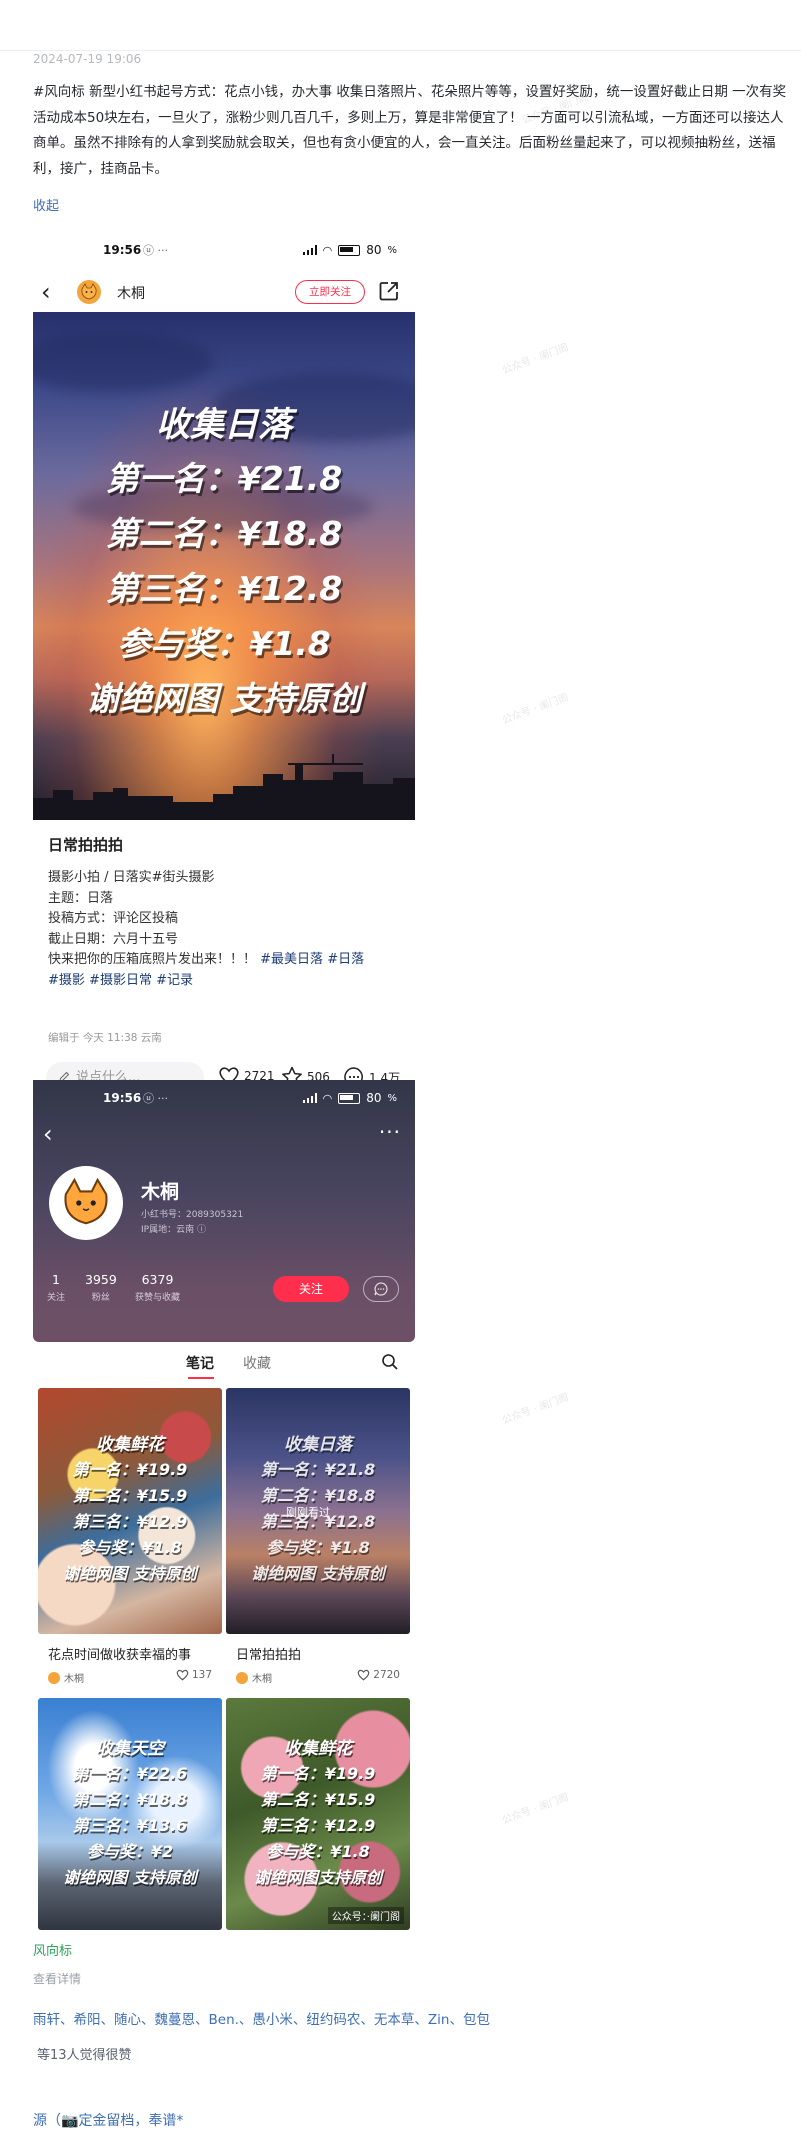 This screenshot has height=2146, width=801. What do you see at coordinates (70, 2121) in the screenshot?
I see `camera-icon: 📷` at bounding box center [70, 2121].